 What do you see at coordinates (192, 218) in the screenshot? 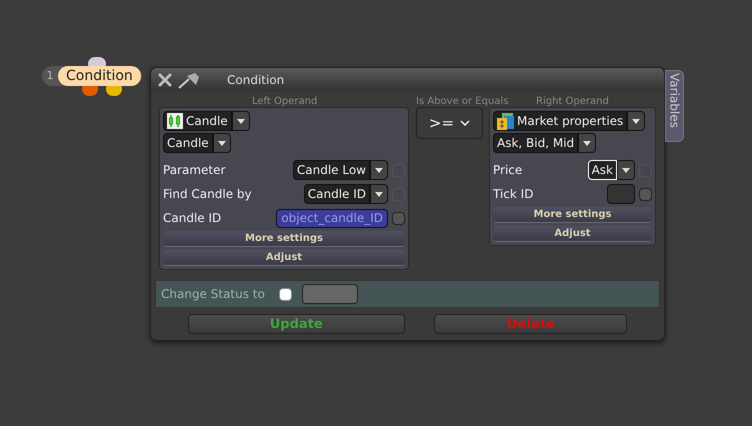
I see `field-label: Candle ID` at bounding box center [192, 218].